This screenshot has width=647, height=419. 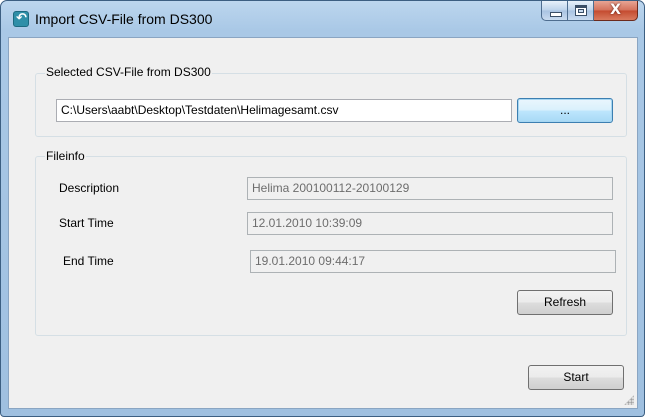 I want to click on start-button: Start, so click(x=576, y=377).